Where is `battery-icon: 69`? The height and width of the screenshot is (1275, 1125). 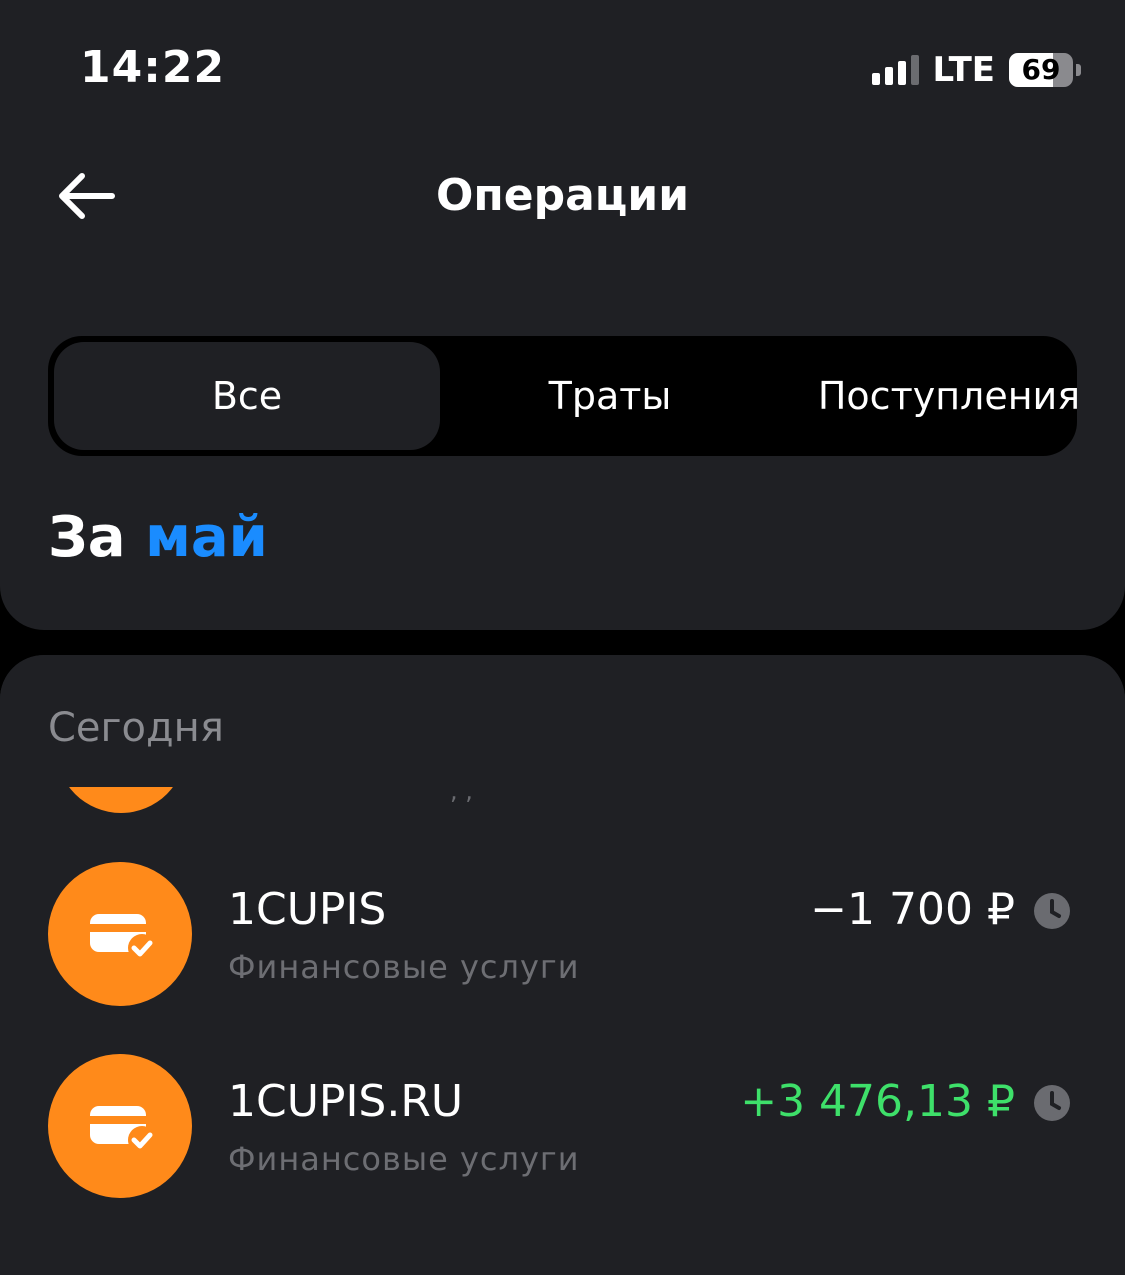 battery-icon: 69 is located at coordinates (1041, 70).